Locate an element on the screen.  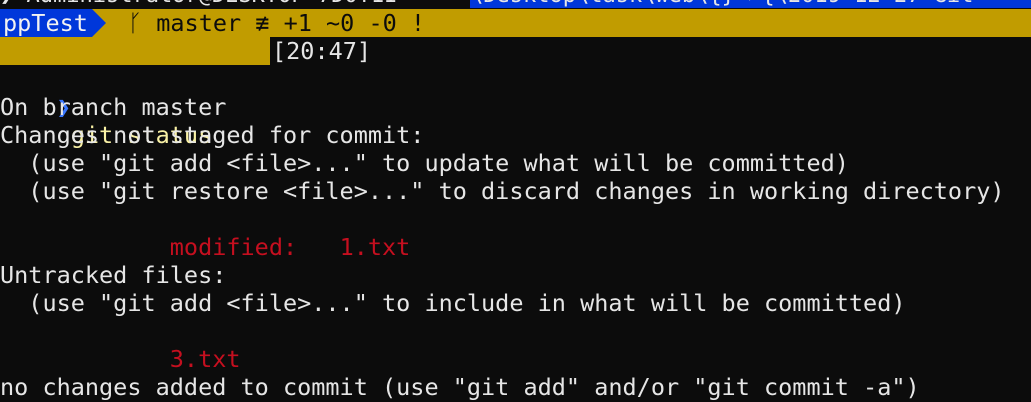
untracked-file-name: 3.txt is located at coordinates (205, 359).